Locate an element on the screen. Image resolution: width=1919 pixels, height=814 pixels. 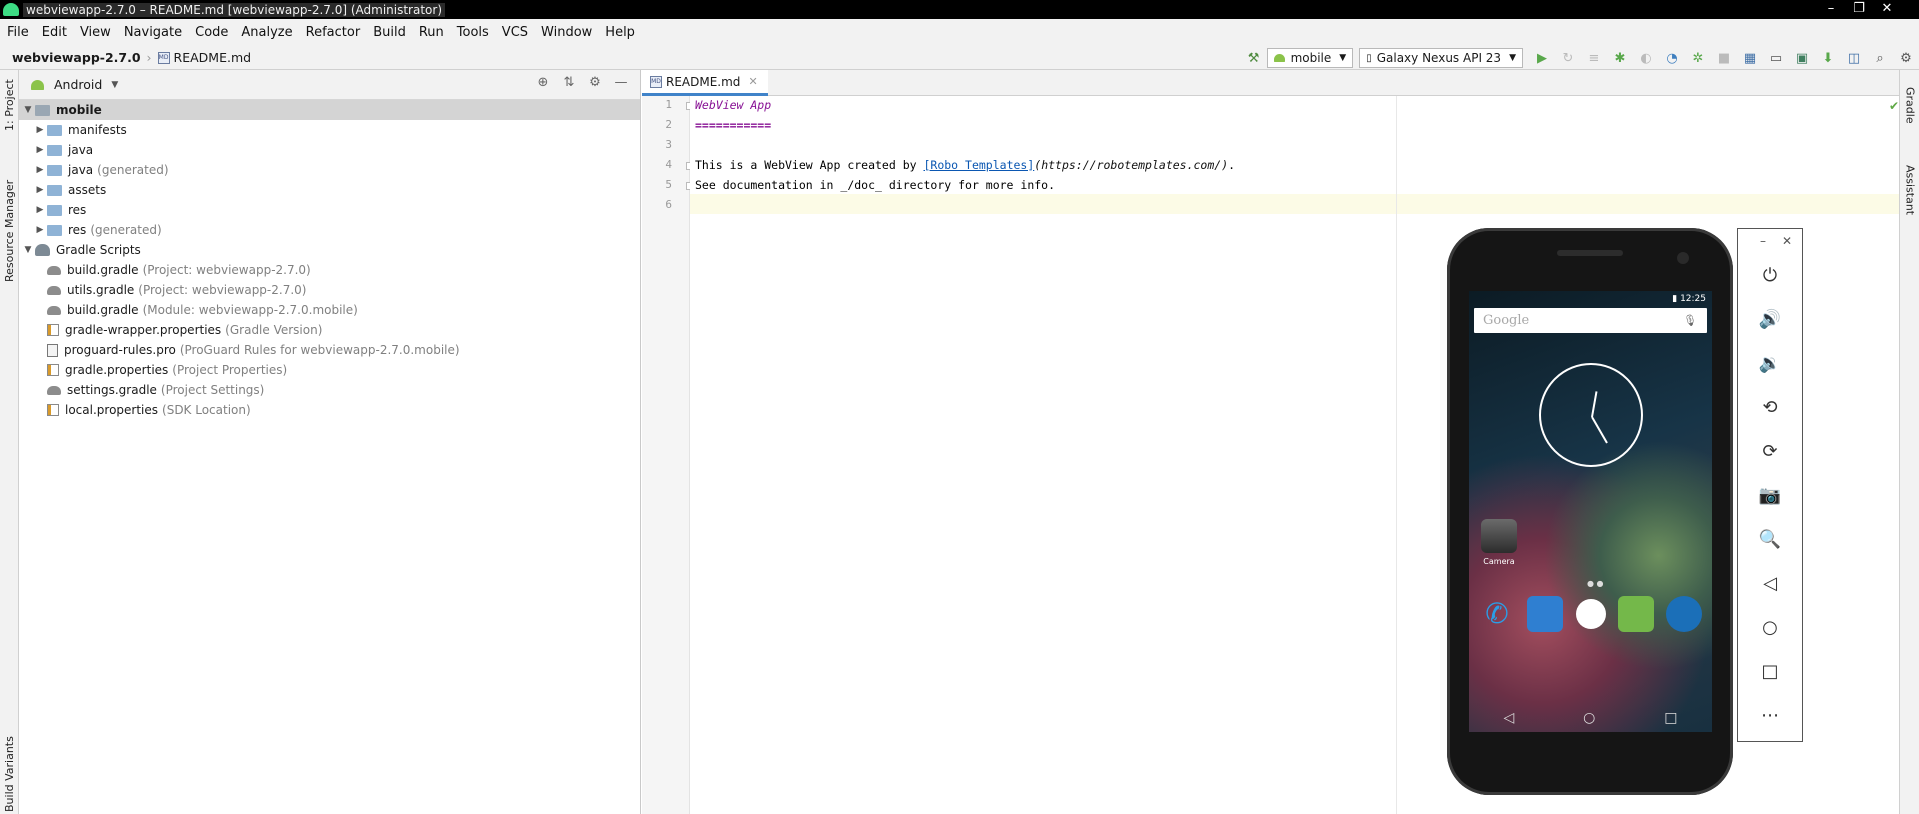
overview-icon: □ is located at coordinates (1770, 671).